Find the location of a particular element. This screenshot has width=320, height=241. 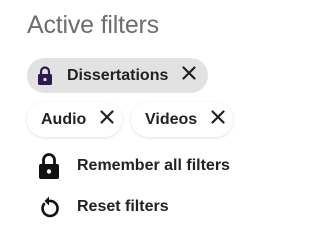

filter-chip-label: Dissertations is located at coordinates (118, 75).